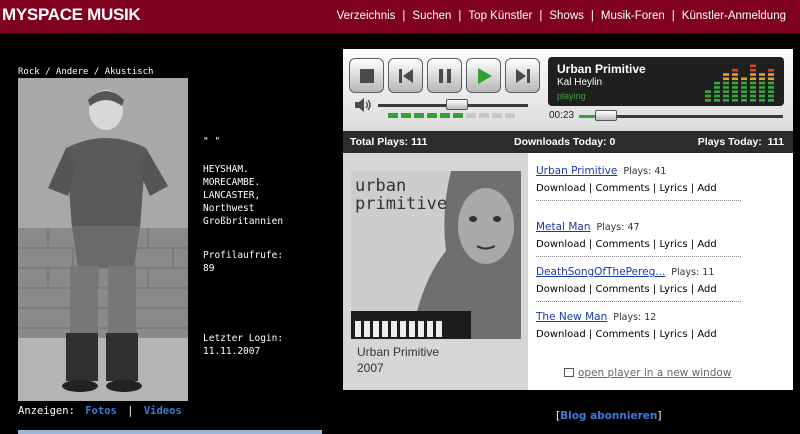 The width and height of the screenshot is (800, 434). What do you see at coordinates (46, 411) in the screenshot?
I see `show-label: Anzeigen:` at bounding box center [46, 411].